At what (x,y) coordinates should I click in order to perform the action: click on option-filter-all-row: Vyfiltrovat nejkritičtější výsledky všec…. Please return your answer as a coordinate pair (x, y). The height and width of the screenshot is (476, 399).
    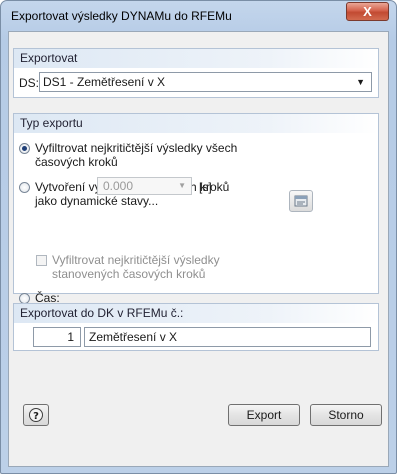
    Looking at the image, I should click on (128, 155).